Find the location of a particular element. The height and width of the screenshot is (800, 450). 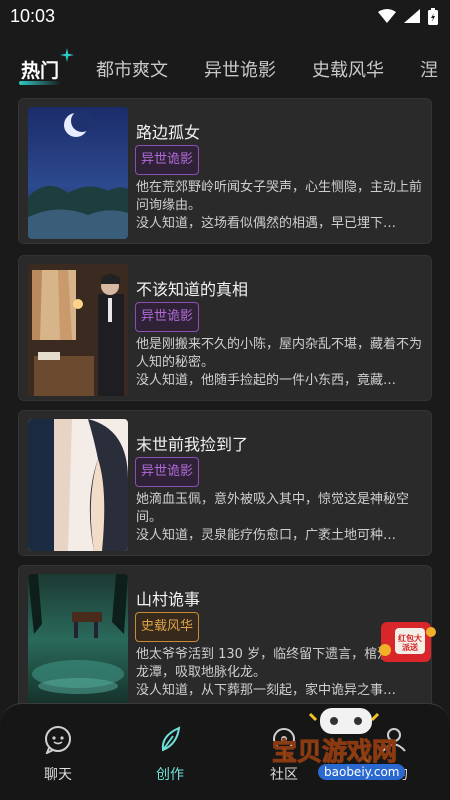

tab-otherworld: 异世诡影 is located at coordinates (240, 69).